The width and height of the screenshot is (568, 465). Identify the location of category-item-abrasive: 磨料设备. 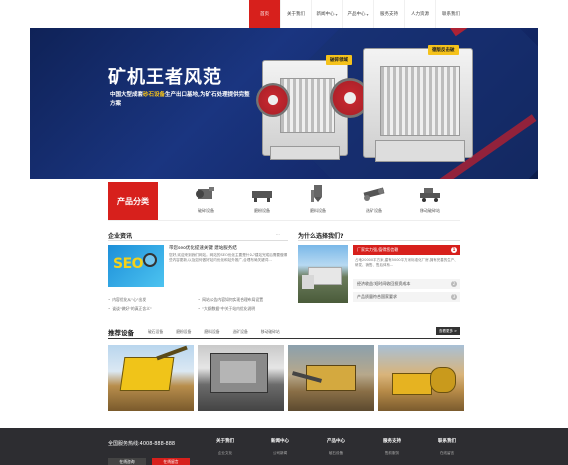
(318, 201).